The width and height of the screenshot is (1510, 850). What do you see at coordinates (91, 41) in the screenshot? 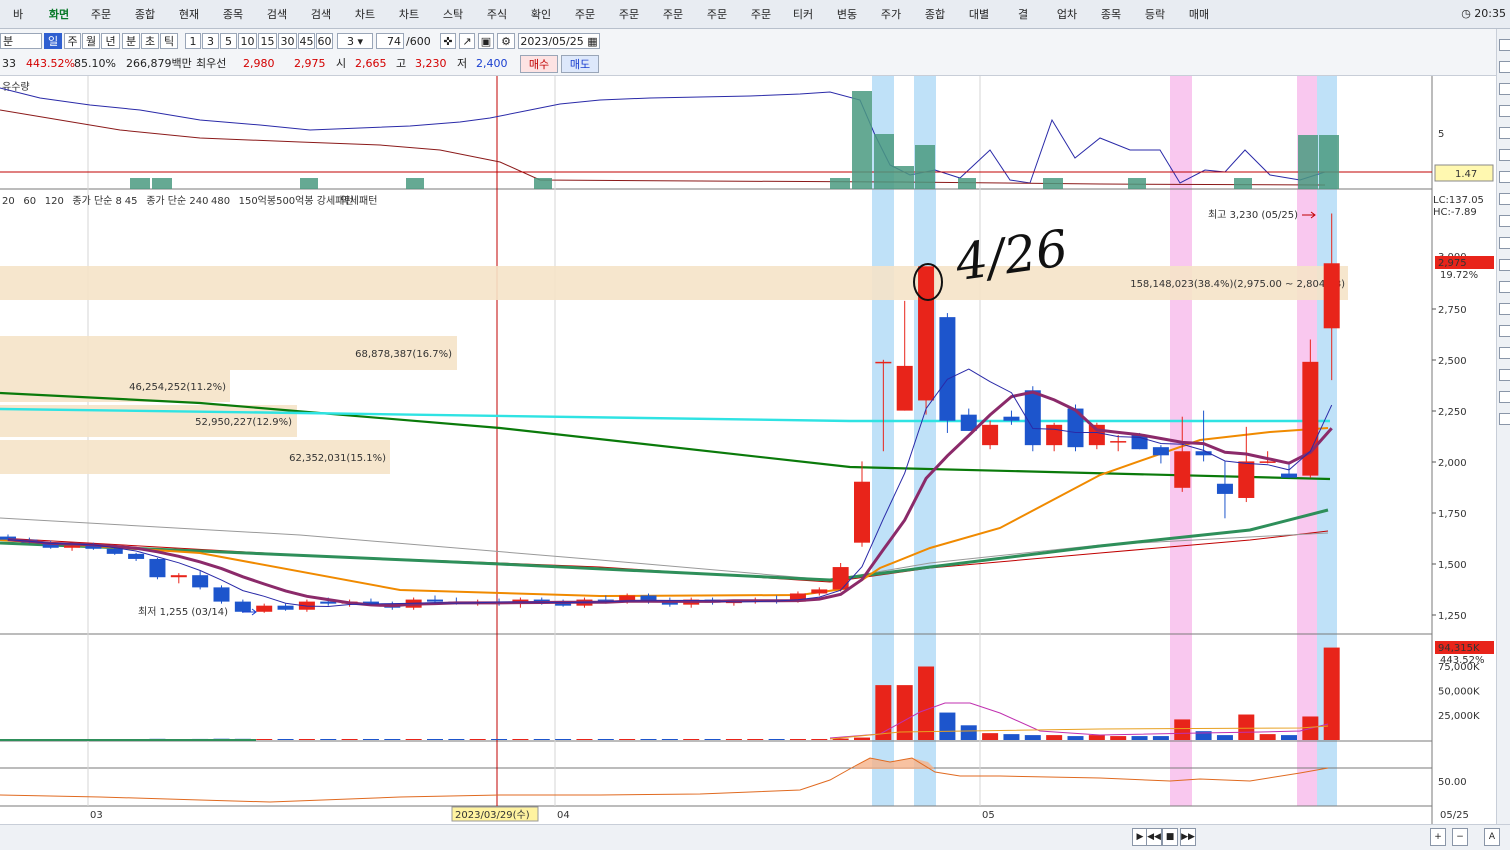
I see `period-button-월: 월` at bounding box center [91, 41].